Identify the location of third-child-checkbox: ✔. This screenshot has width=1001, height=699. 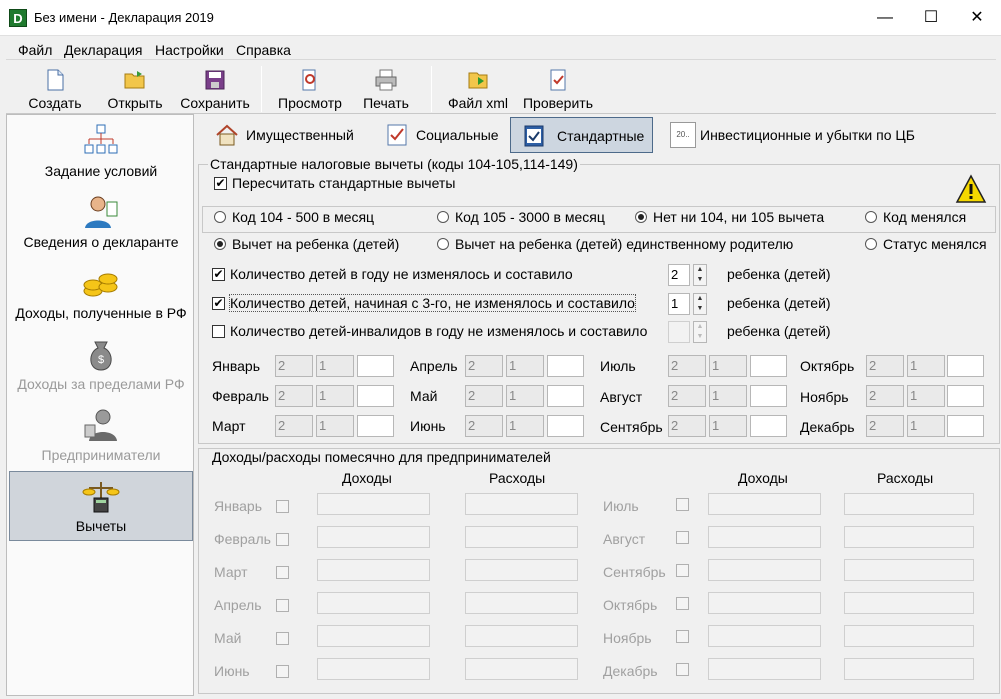
(218, 303).